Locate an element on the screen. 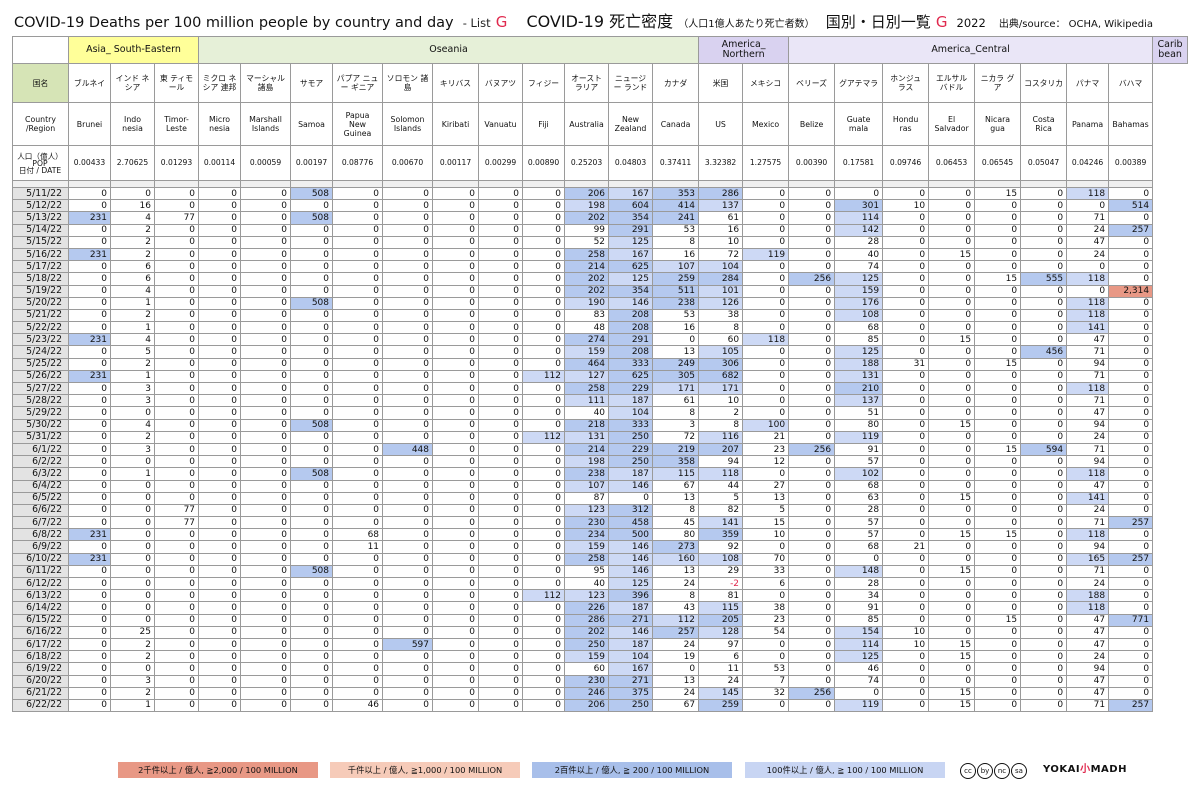  population-value: 0.00059 is located at coordinates (266, 163).